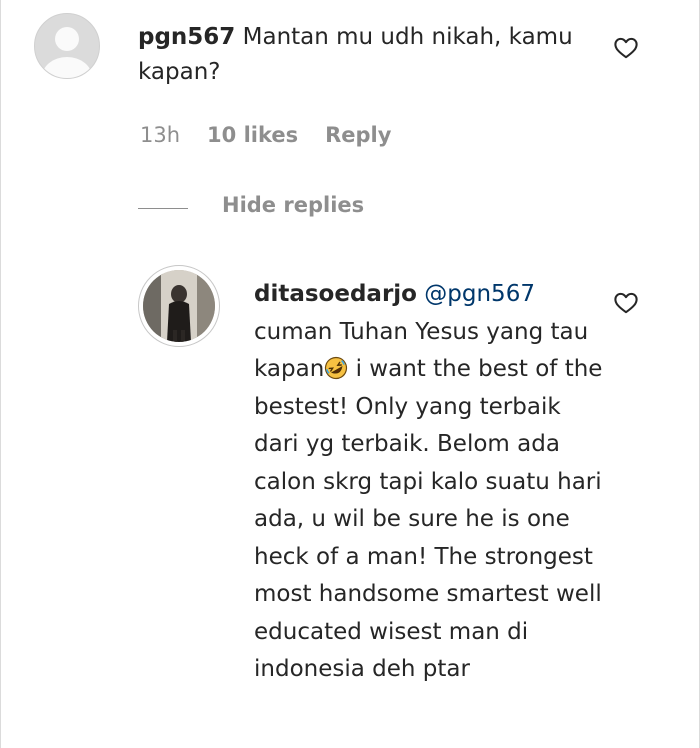 Image resolution: width=700 pixels, height=748 pixels. What do you see at coordinates (186, 37) in the screenshot?
I see `comment-username: pgn567` at bounding box center [186, 37].